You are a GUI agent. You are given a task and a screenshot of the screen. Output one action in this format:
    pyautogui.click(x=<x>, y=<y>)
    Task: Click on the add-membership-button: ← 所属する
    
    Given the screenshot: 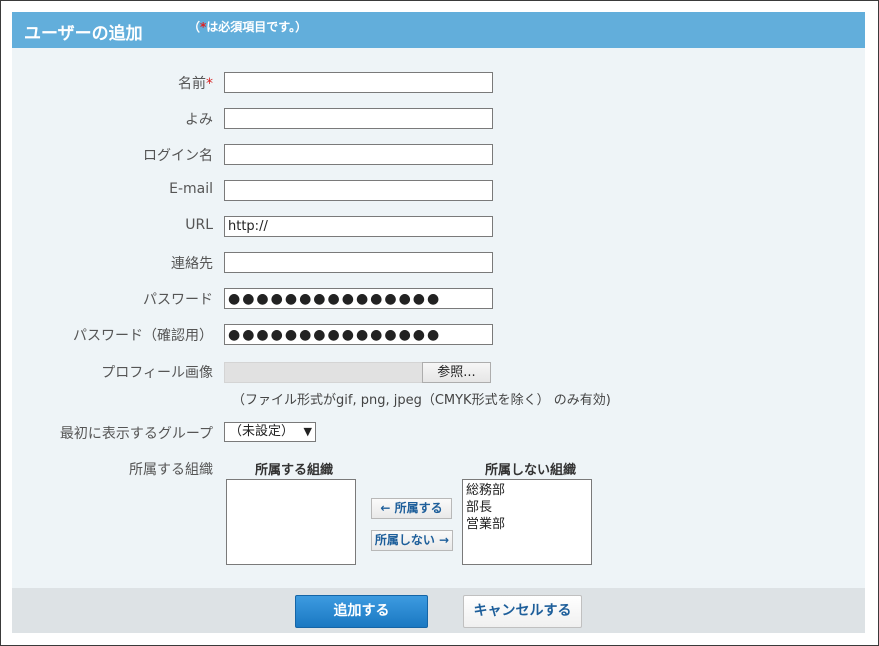 What is the action you would take?
    pyautogui.click(x=411, y=508)
    